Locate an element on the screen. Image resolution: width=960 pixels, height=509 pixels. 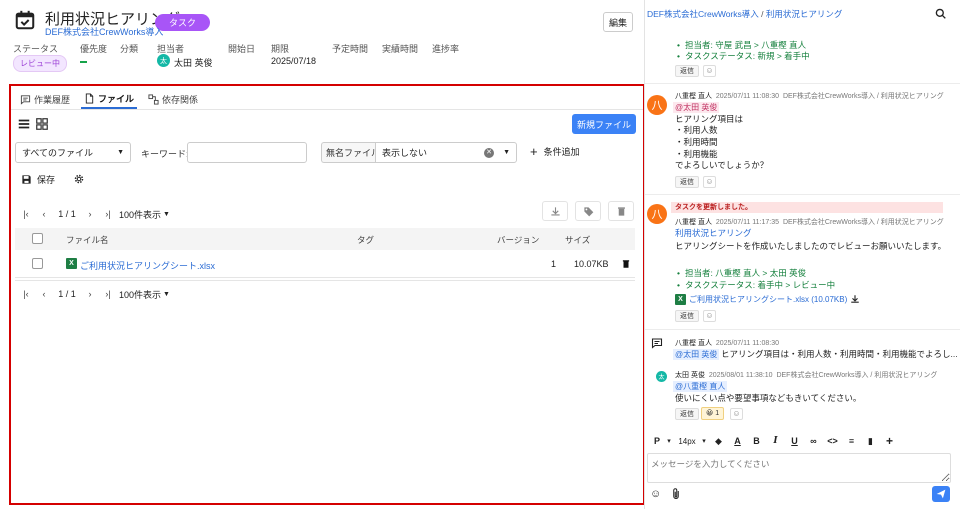
delete-button is located at coordinates (621, 211).